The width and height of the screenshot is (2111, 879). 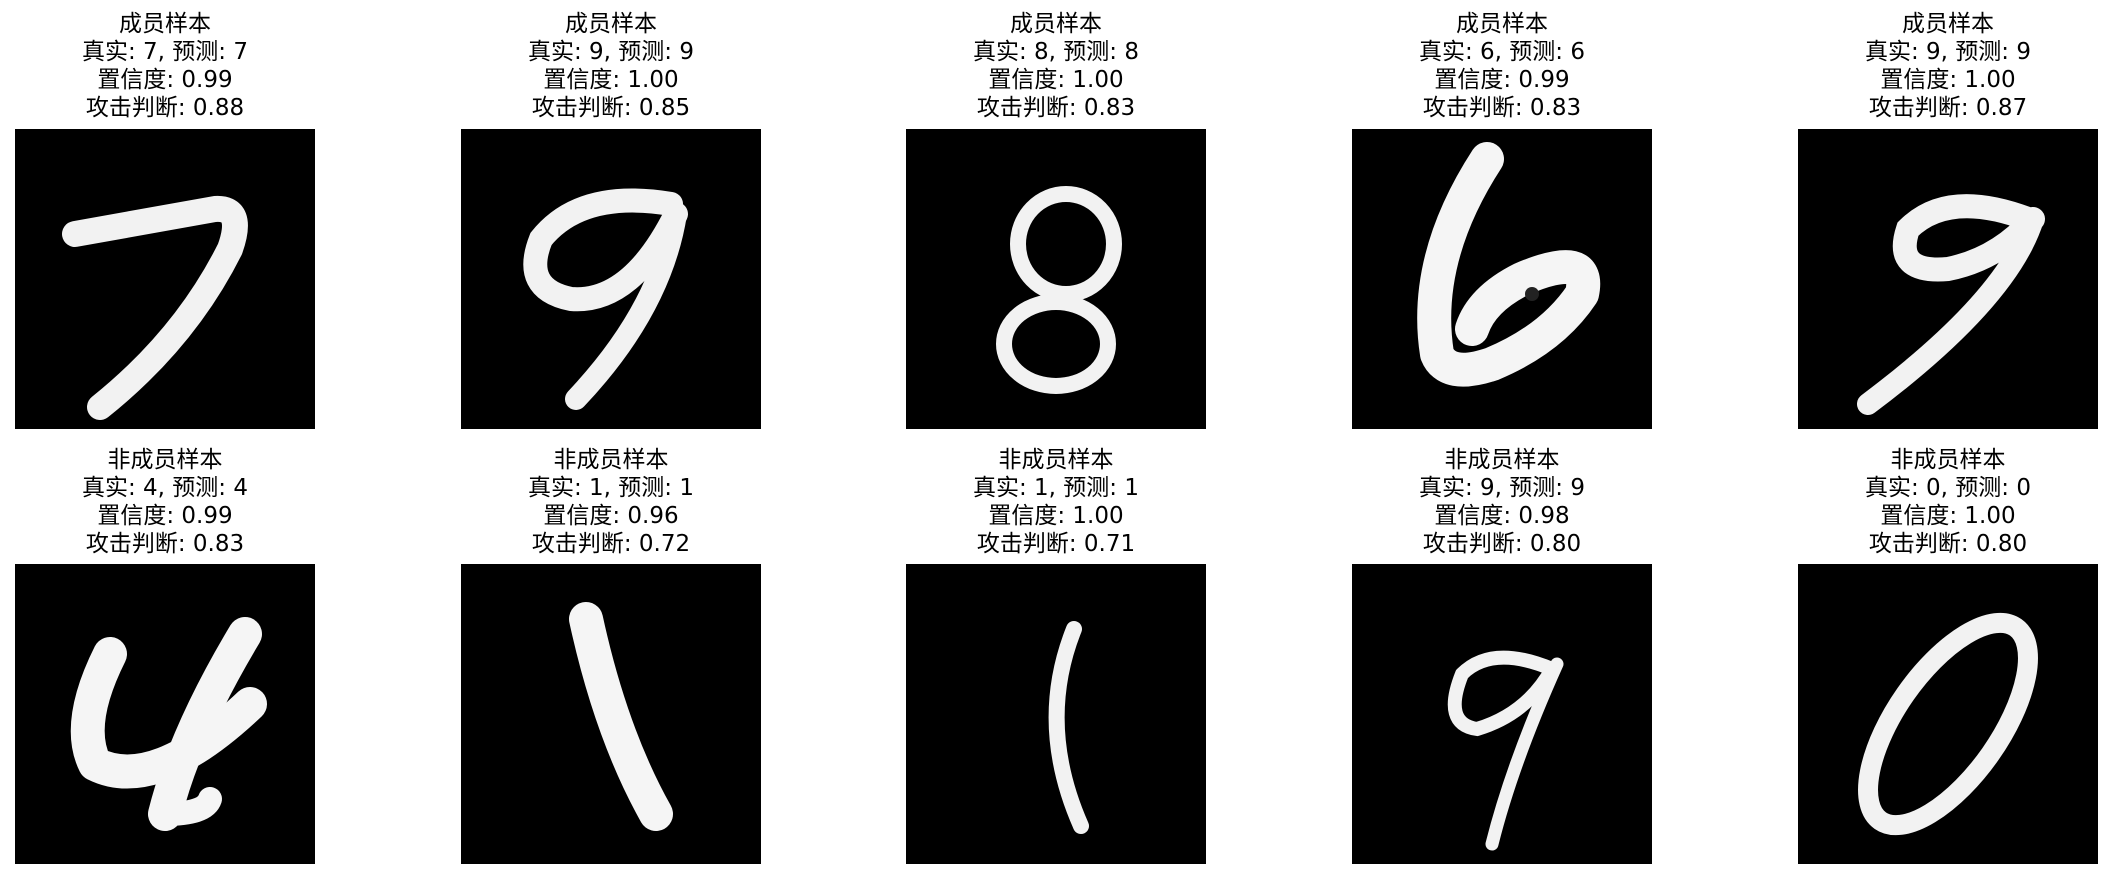 What do you see at coordinates (164, 488) in the screenshot?
I see `truth-pred-label: 真实: 4, 预测: 4` at bounding box center [164, 488].